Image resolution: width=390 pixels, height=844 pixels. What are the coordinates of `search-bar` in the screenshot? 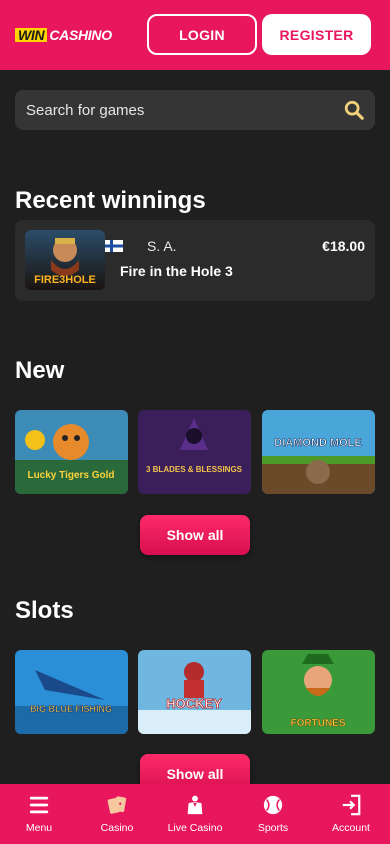 It's located at (195, 110).